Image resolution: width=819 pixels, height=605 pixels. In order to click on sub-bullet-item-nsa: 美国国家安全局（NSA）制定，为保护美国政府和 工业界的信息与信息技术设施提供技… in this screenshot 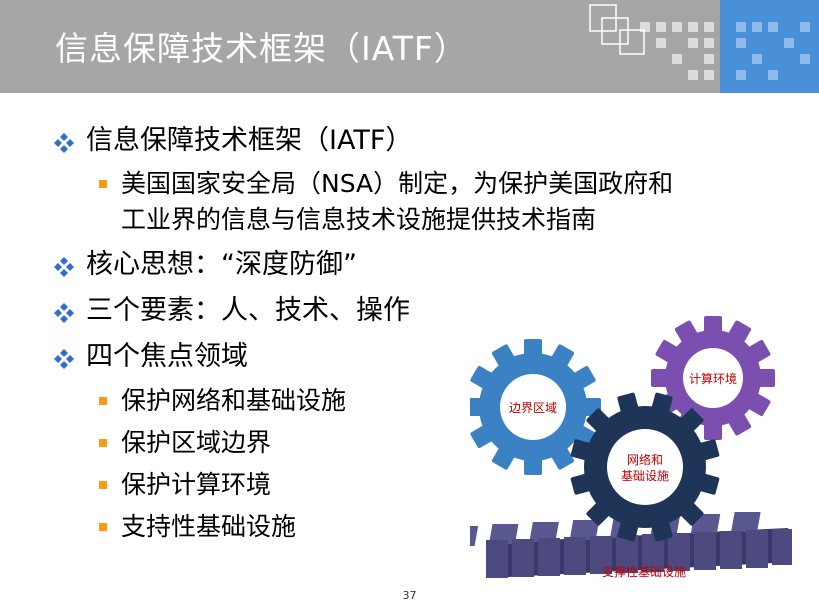, I will do `click(363, 202)`.